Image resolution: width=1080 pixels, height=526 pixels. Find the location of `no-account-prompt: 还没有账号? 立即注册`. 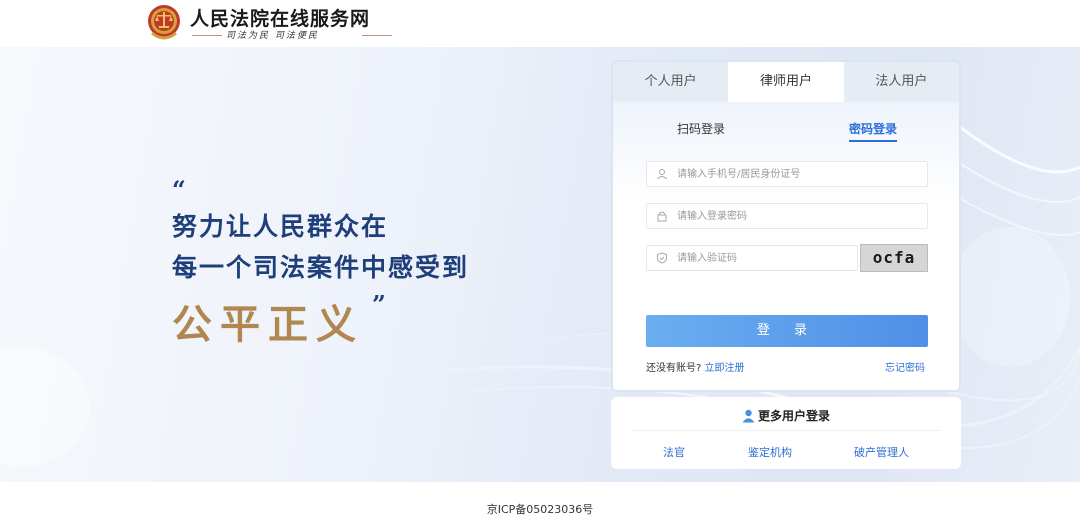

no-account-prompt: 还没有账号? 立即注册 is located at coordinates (695, 366).